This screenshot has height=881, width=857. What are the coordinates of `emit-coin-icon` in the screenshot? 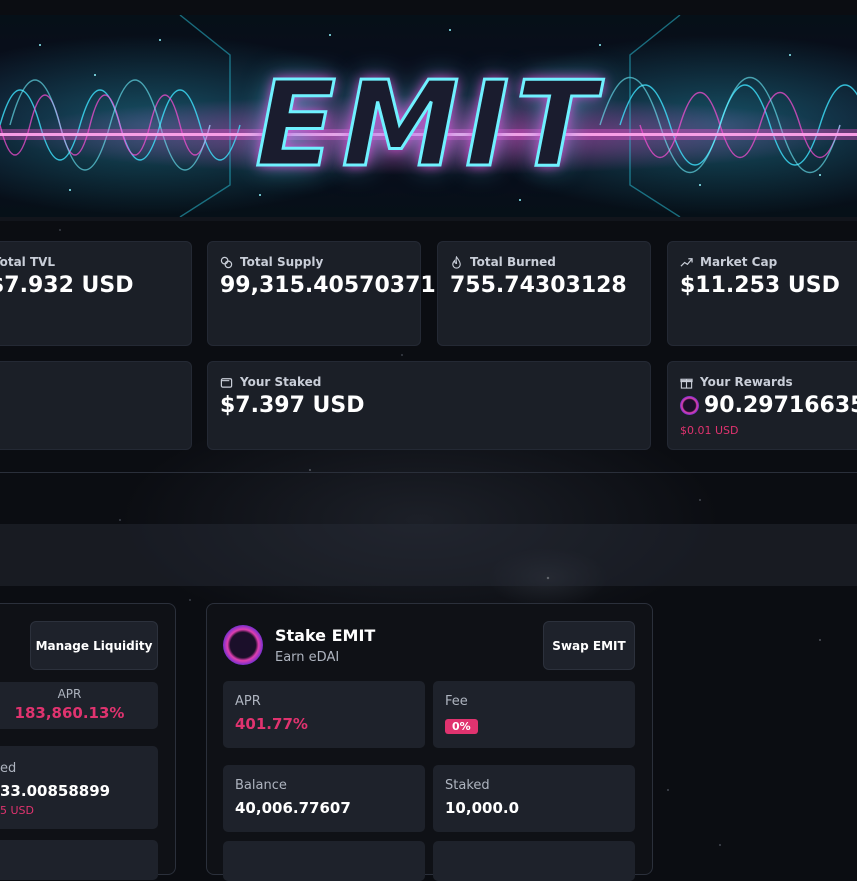 It's located at (689, 405).